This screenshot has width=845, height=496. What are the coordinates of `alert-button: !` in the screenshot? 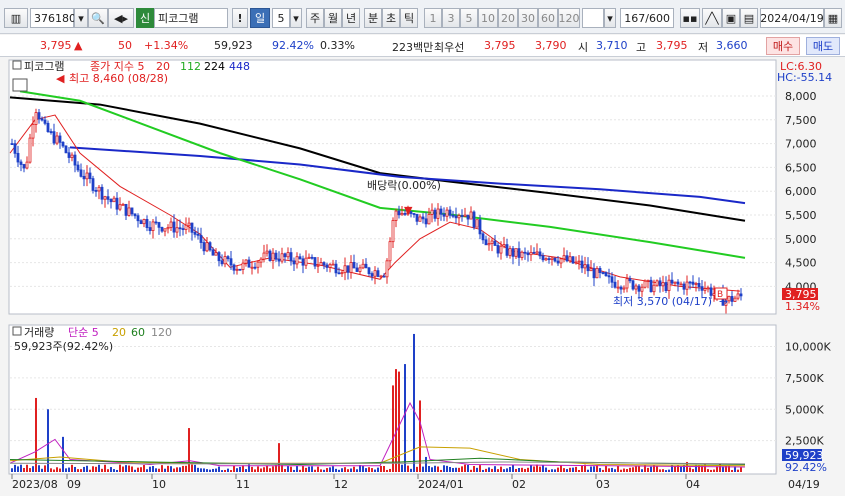 It's located at (240, 18).